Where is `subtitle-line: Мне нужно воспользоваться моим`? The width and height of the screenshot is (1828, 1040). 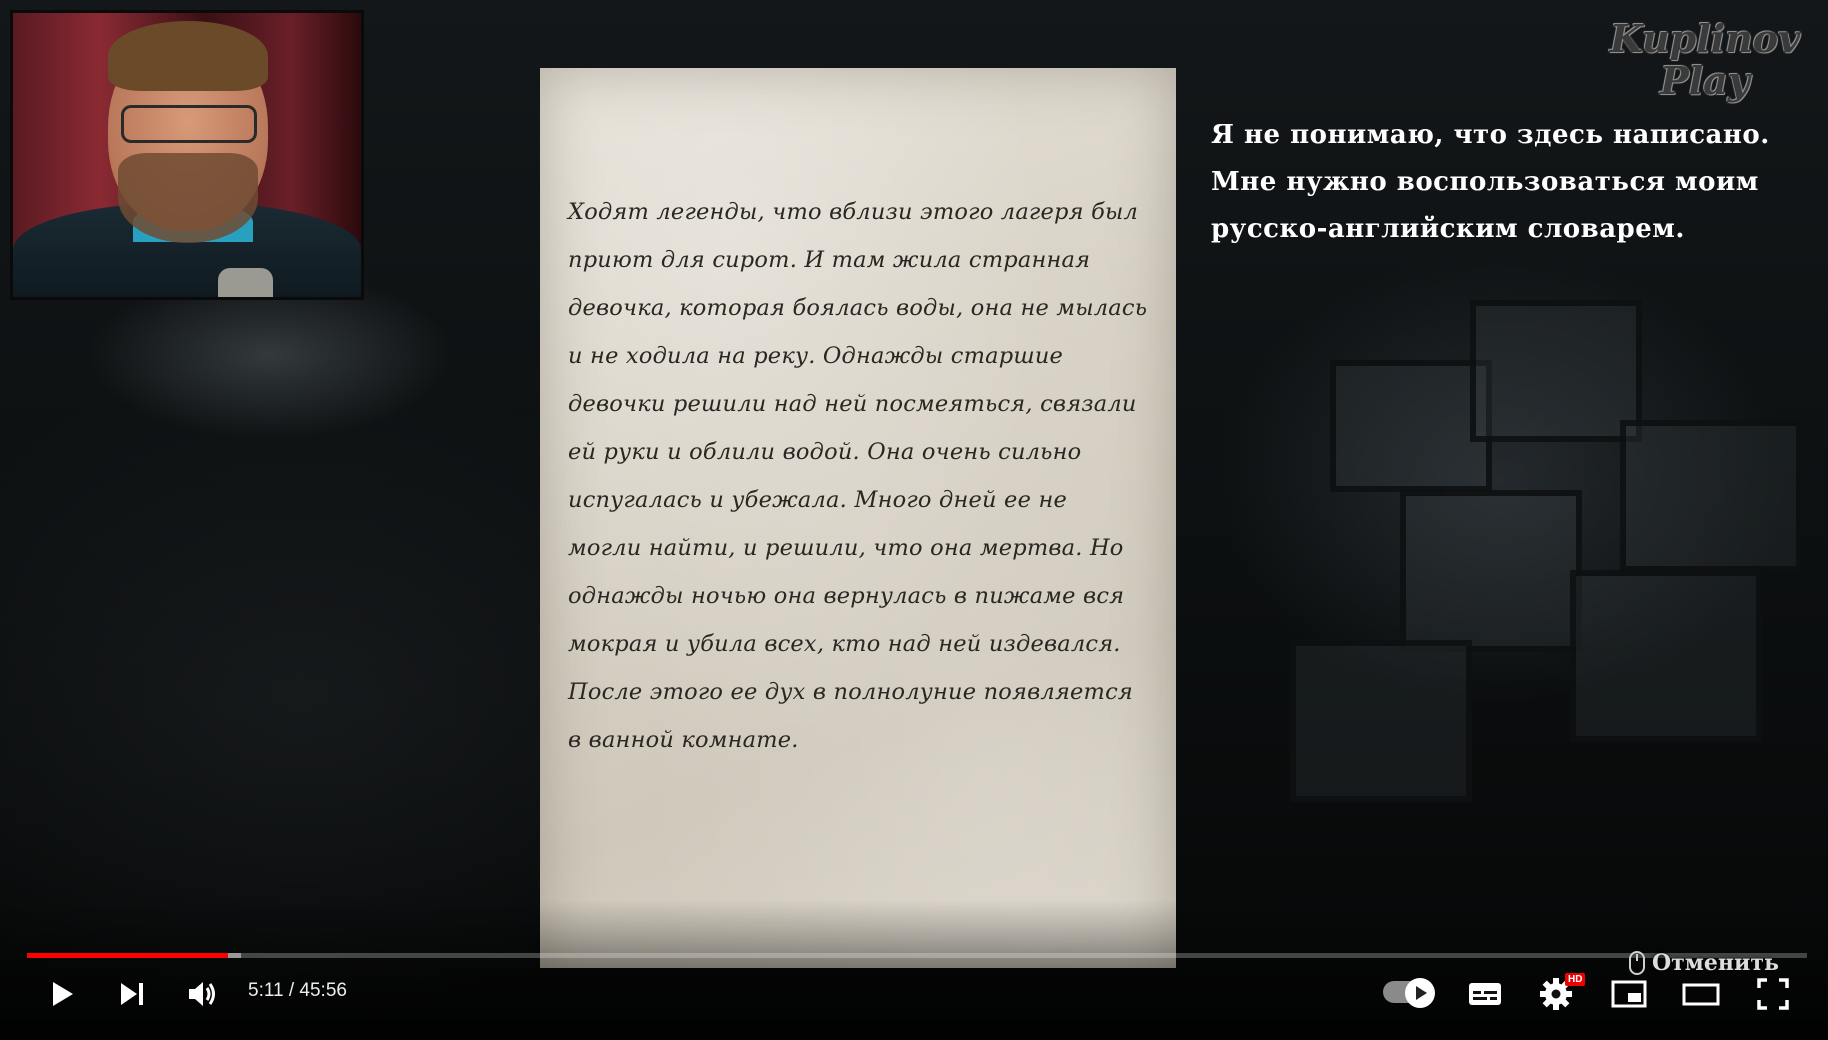
subtitle-line: Мне нужно воспользоваться моим is located at coordinates (1485, 182).